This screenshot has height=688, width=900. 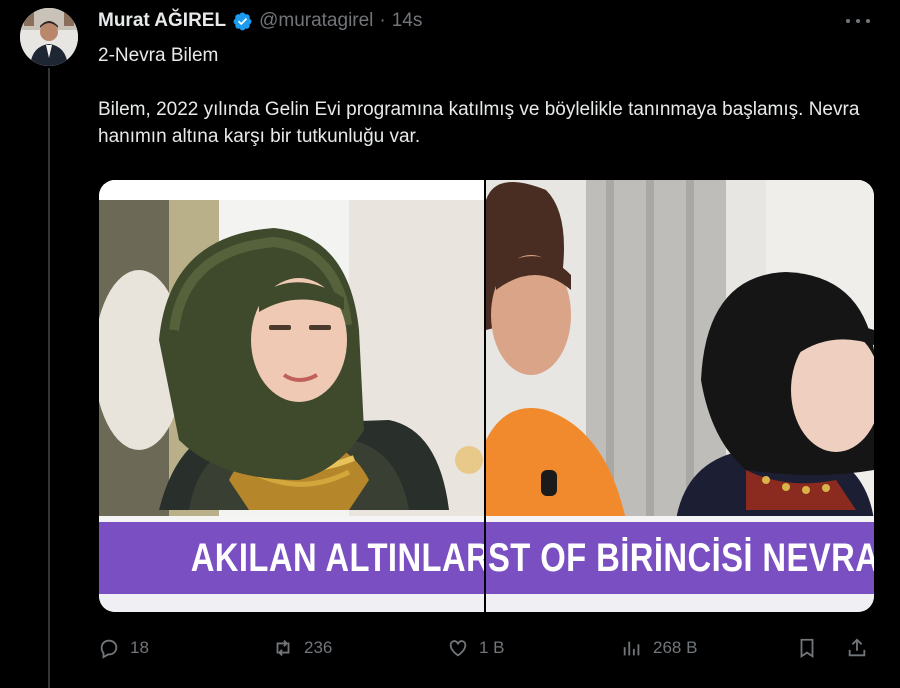 I want to click on bookmark-button, so click(x=807, y=648).